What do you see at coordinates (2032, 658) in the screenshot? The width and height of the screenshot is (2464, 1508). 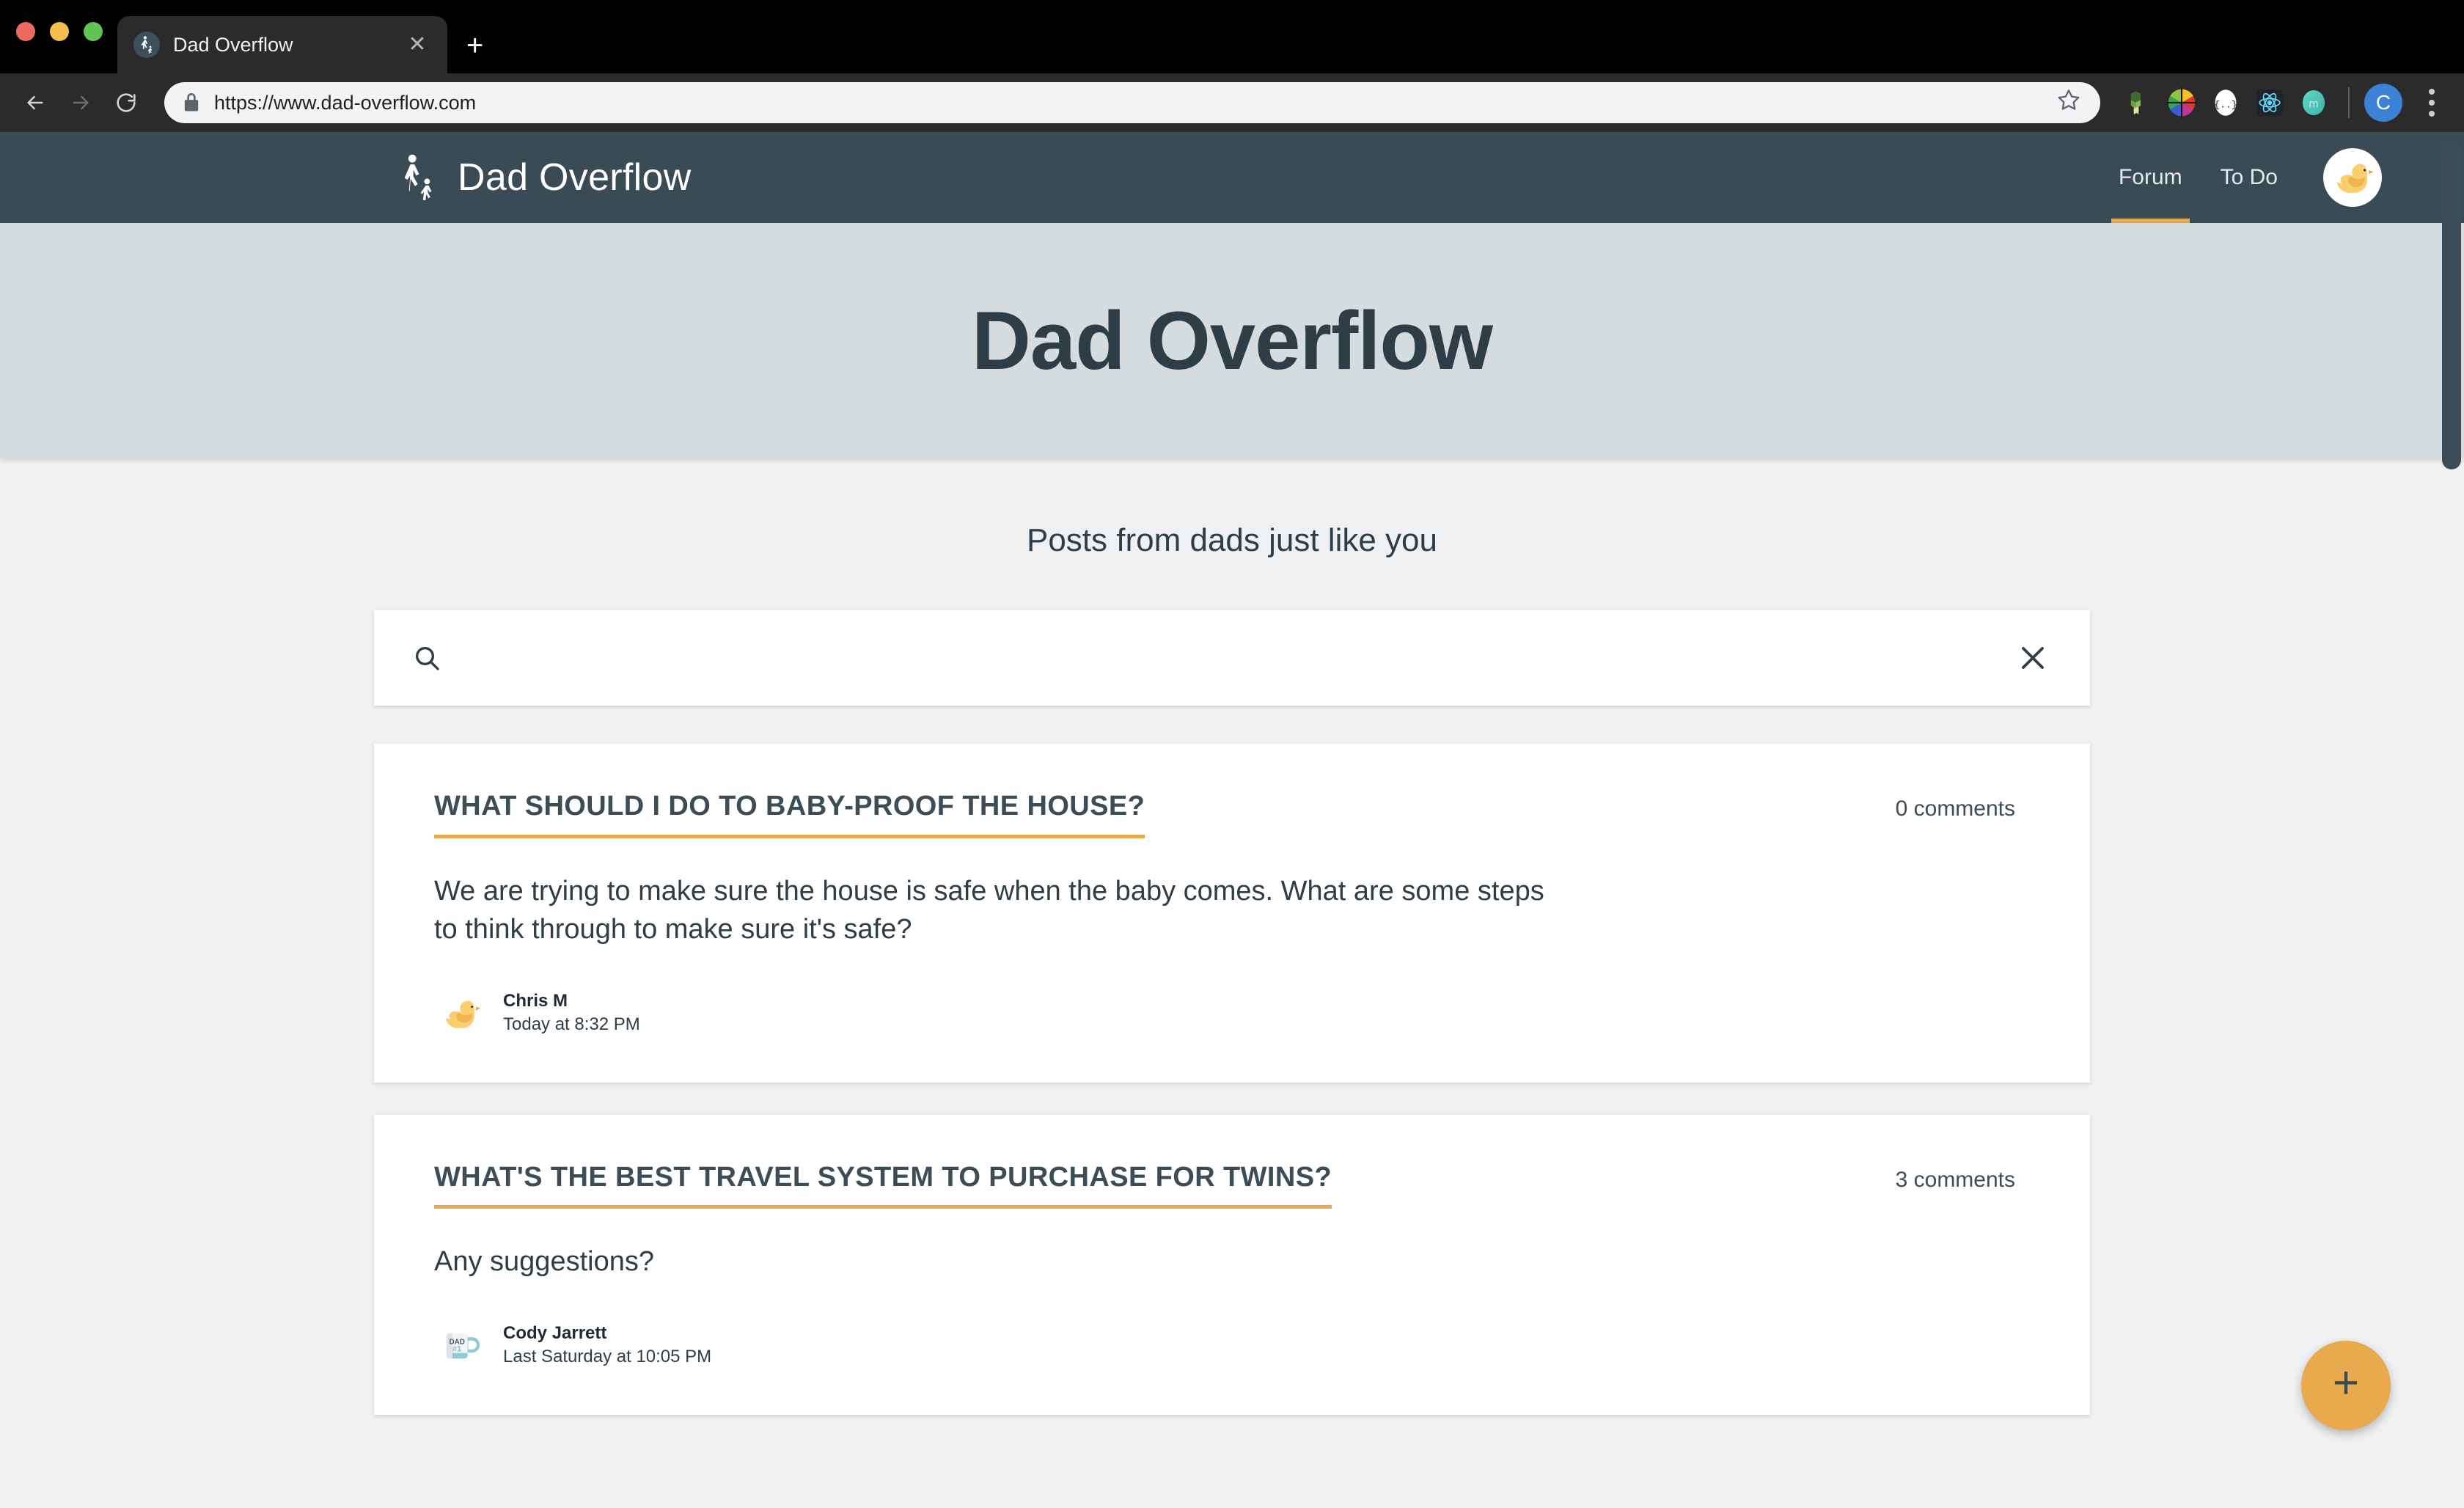 I see `clear-x-icon` at bounding box center [2032, 658].